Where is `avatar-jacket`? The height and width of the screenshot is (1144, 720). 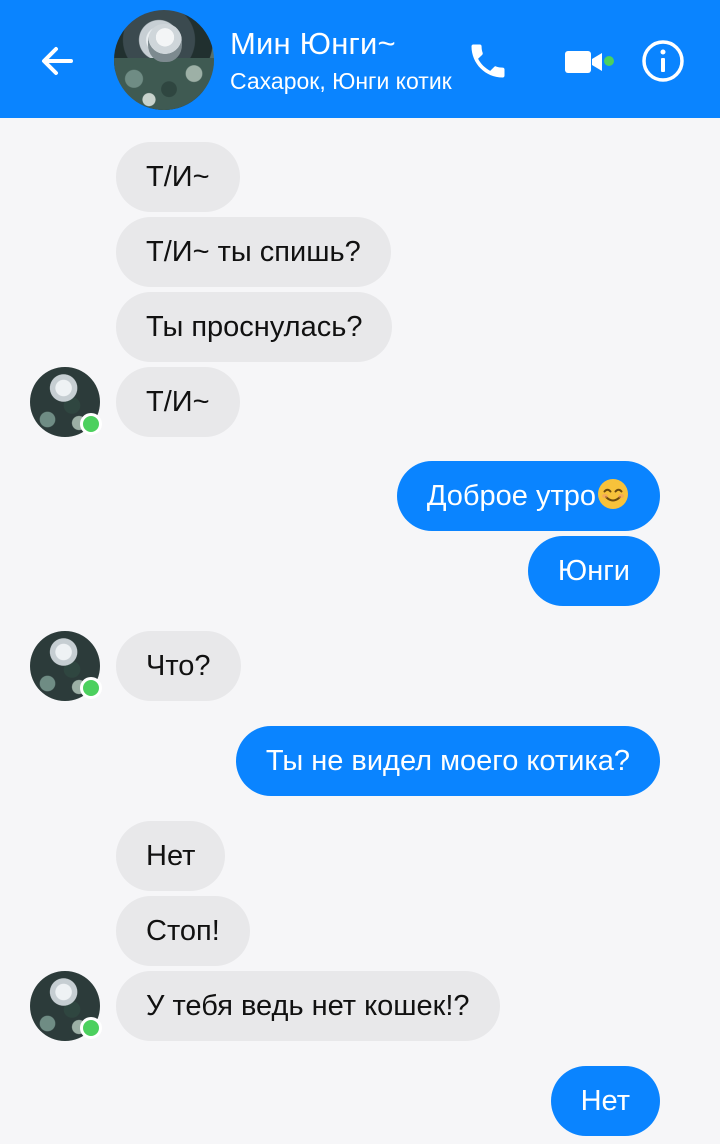 avatar-jacket is located at coordinates (164, 84).